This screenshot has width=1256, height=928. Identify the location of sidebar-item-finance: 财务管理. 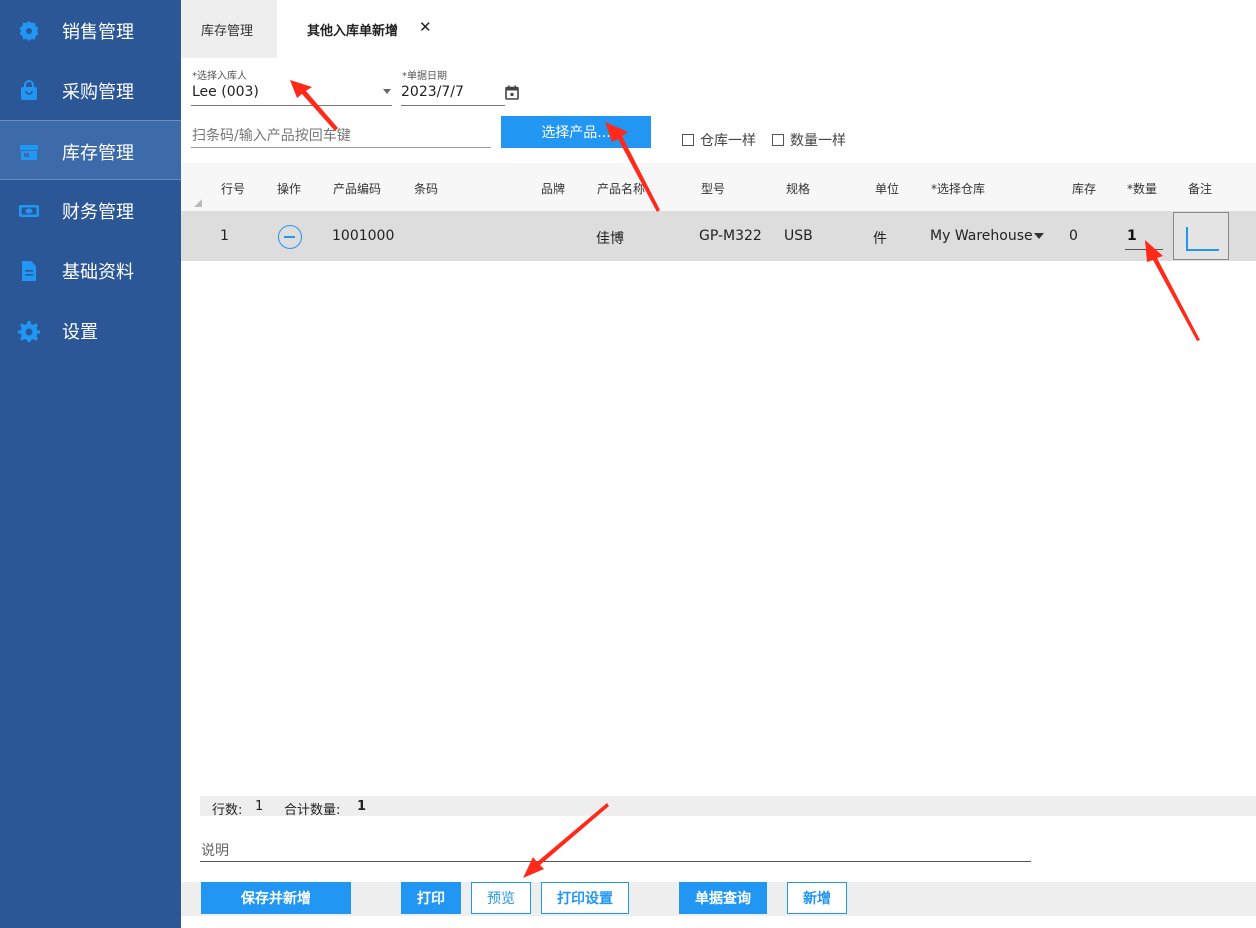
(90, 210).